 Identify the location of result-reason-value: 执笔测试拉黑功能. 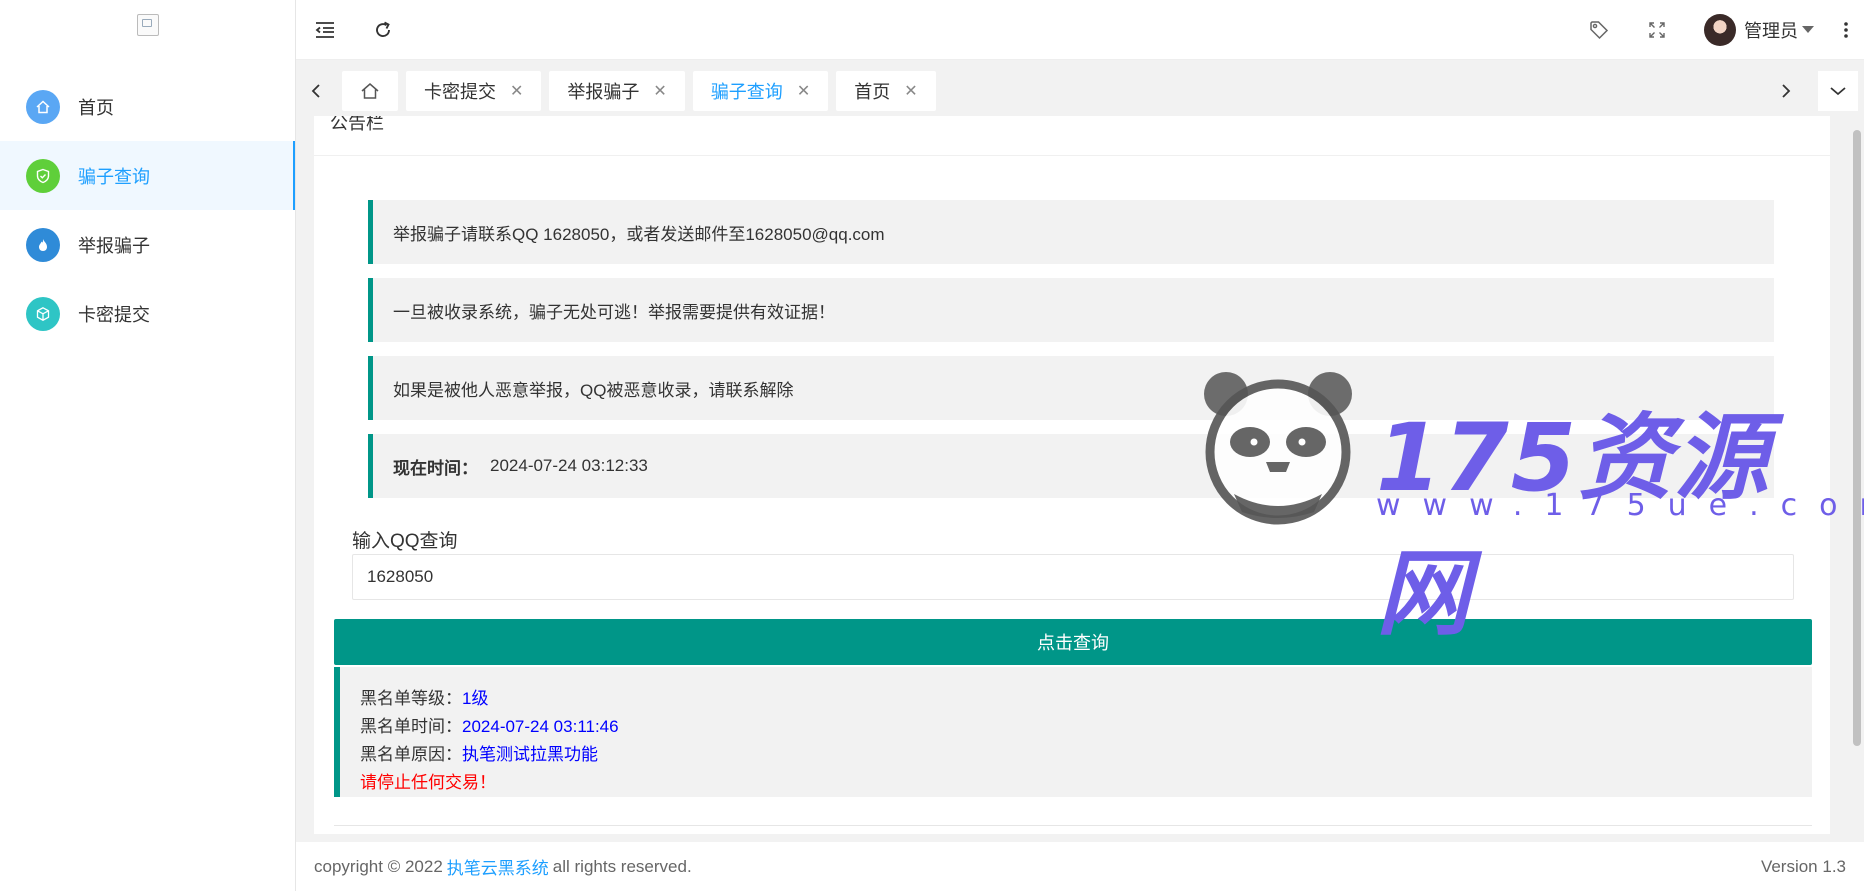
(530, 754).